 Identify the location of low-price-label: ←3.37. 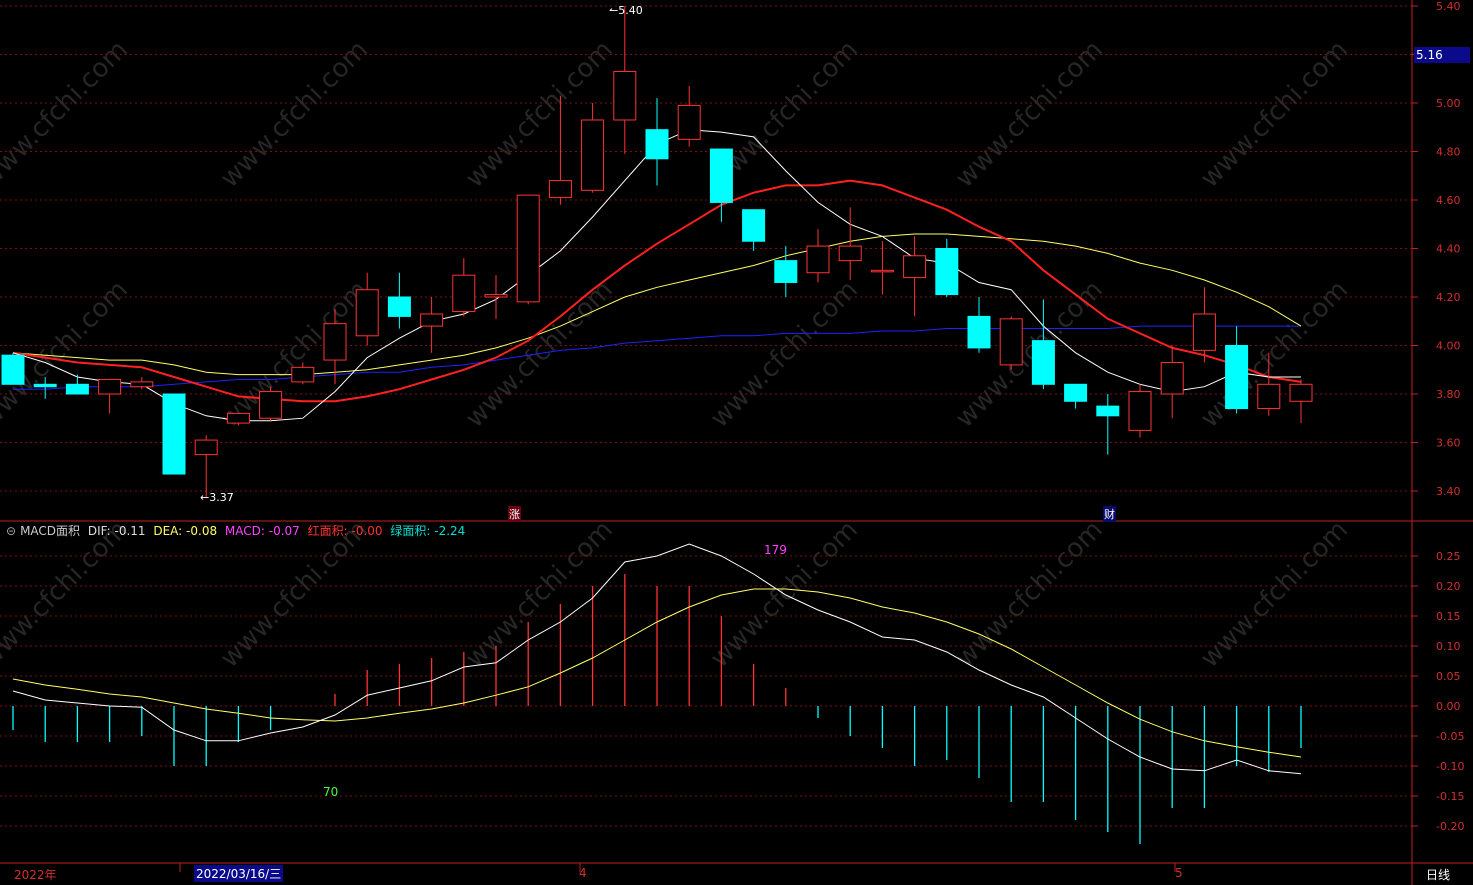
(217, 497).